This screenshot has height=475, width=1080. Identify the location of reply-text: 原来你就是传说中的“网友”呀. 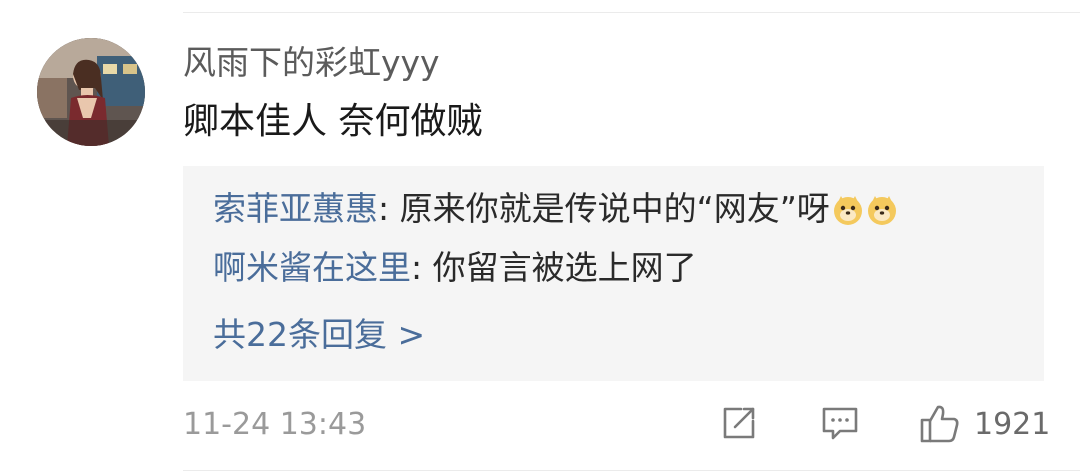
(614, 208).